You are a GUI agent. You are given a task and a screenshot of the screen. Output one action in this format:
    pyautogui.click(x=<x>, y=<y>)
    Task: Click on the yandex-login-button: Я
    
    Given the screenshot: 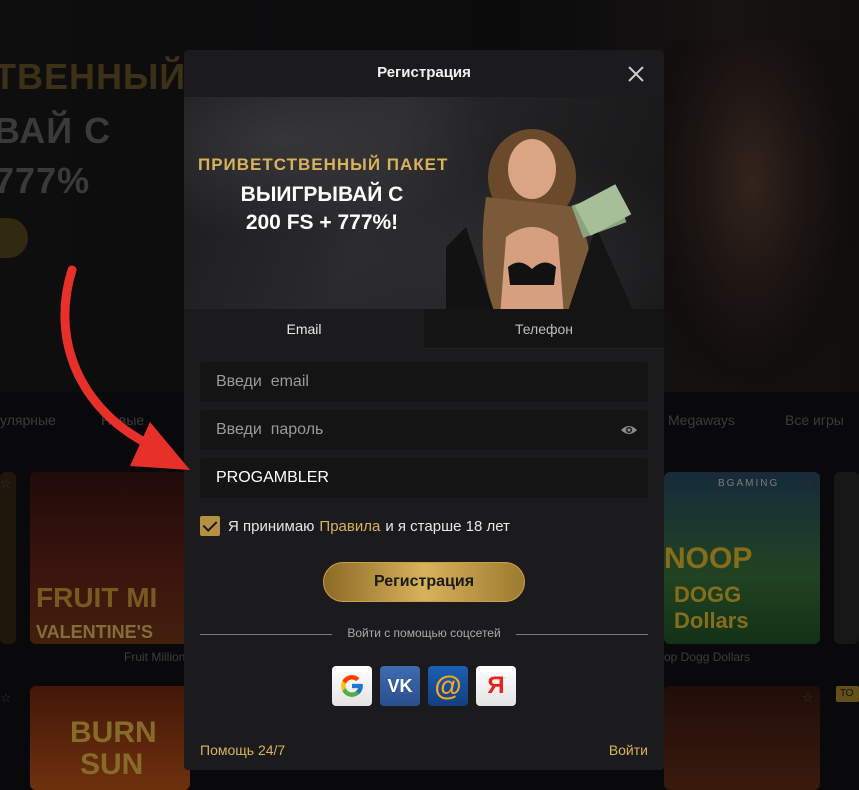 What is the action you would take?
    pyautogui.click(x=496, y=686)
    